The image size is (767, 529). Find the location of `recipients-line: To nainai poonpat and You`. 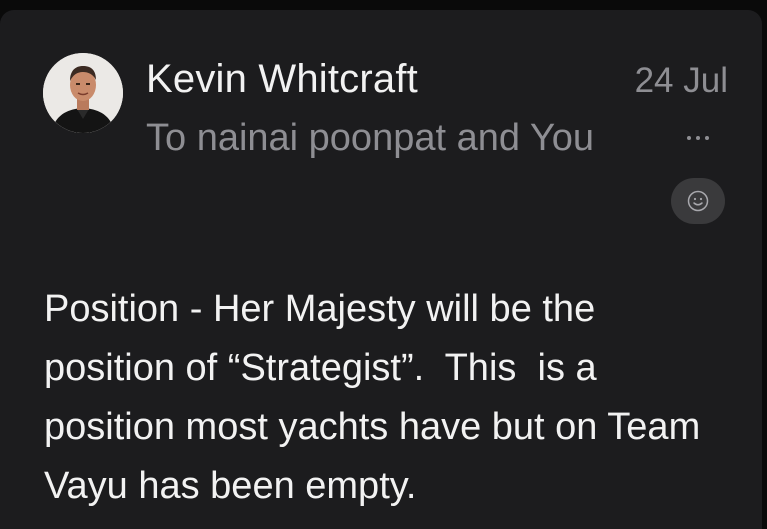

recipients-line: To nainai poonpat and You is located at coordinates (370, 138).